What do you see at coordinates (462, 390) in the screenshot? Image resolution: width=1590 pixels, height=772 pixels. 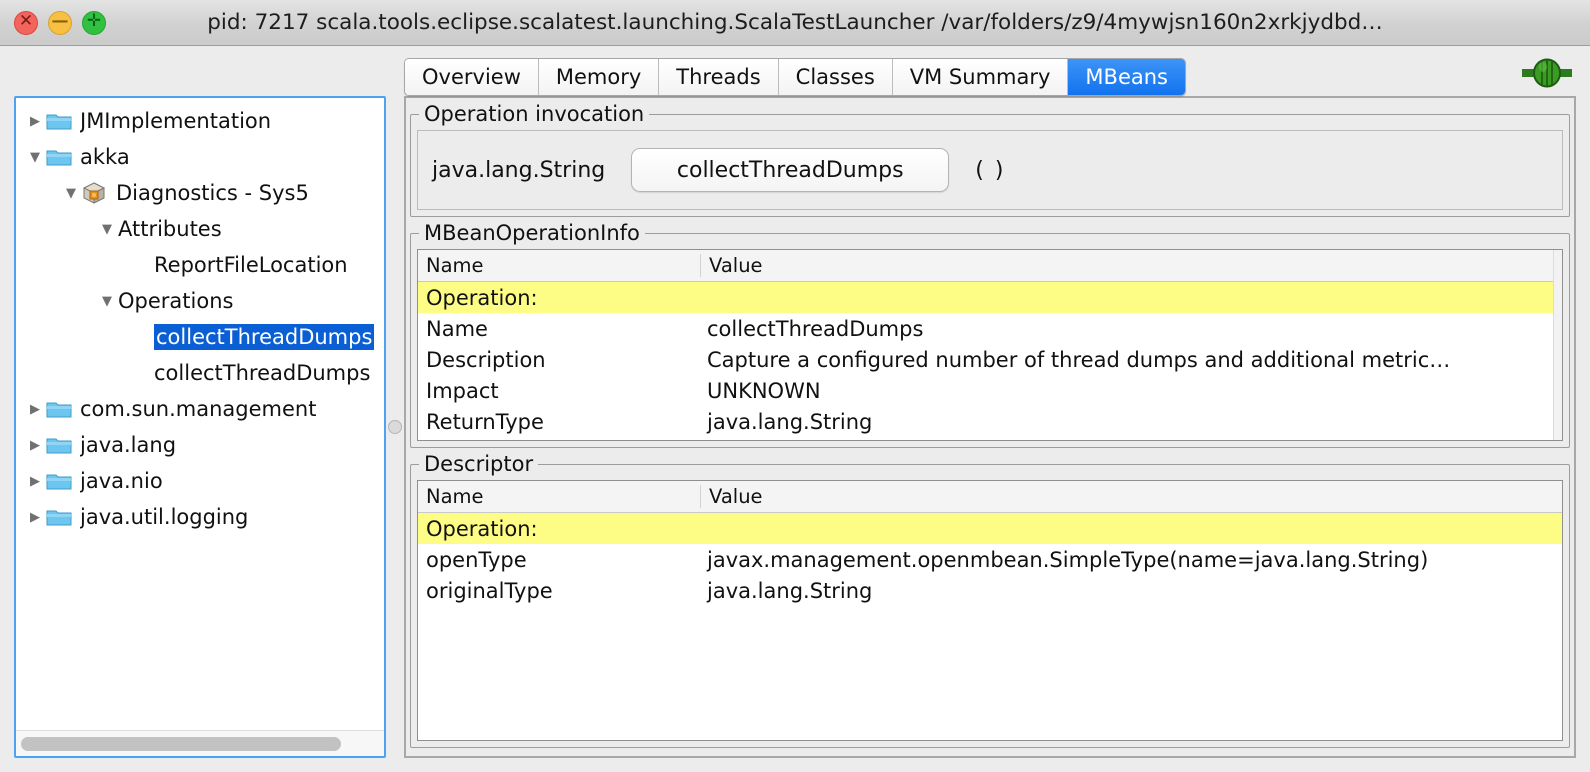 I see `cell-name: Impact` at bounding box center [462, 390].